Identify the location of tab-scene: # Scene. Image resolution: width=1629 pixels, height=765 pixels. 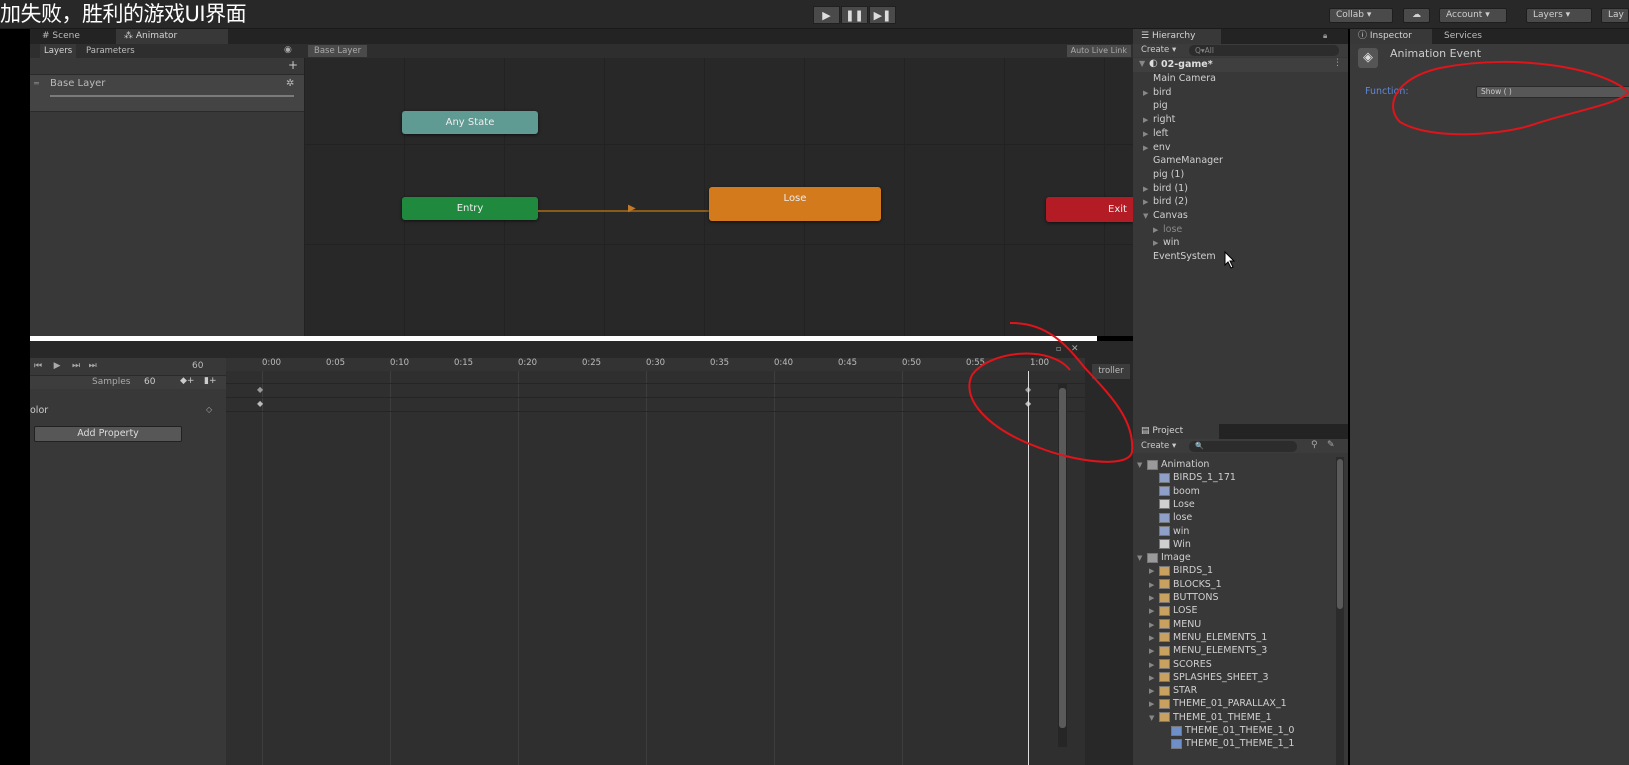
(61, 36).